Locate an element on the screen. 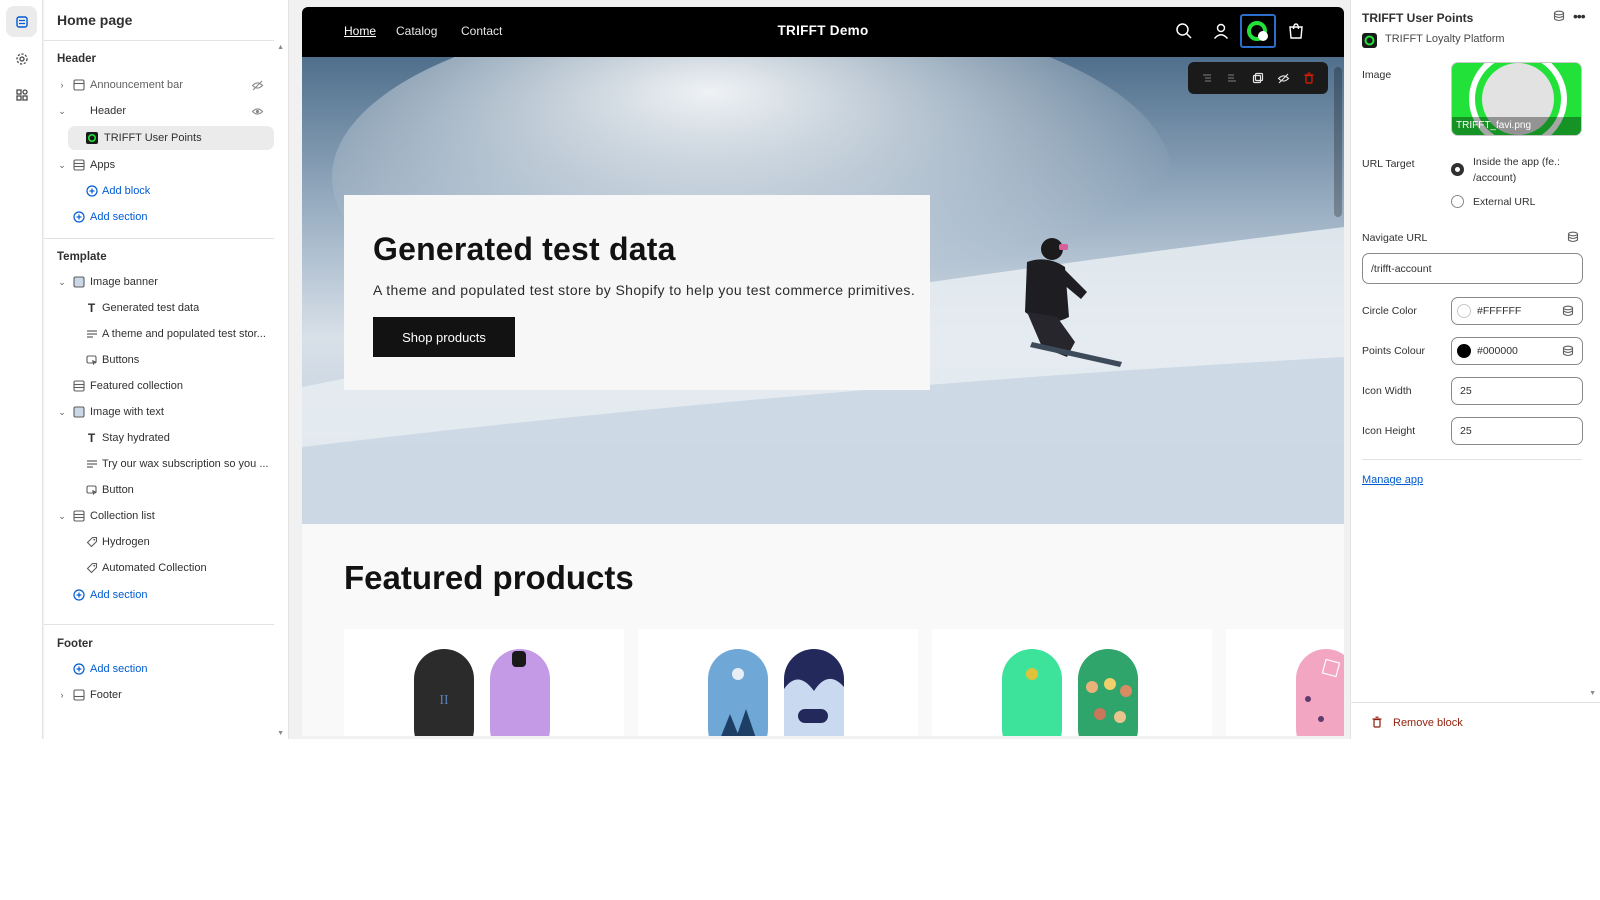 This screenshot has height=900, width=1600. scroll-up-arrow: ▲ is located at coordinates (280, 47).